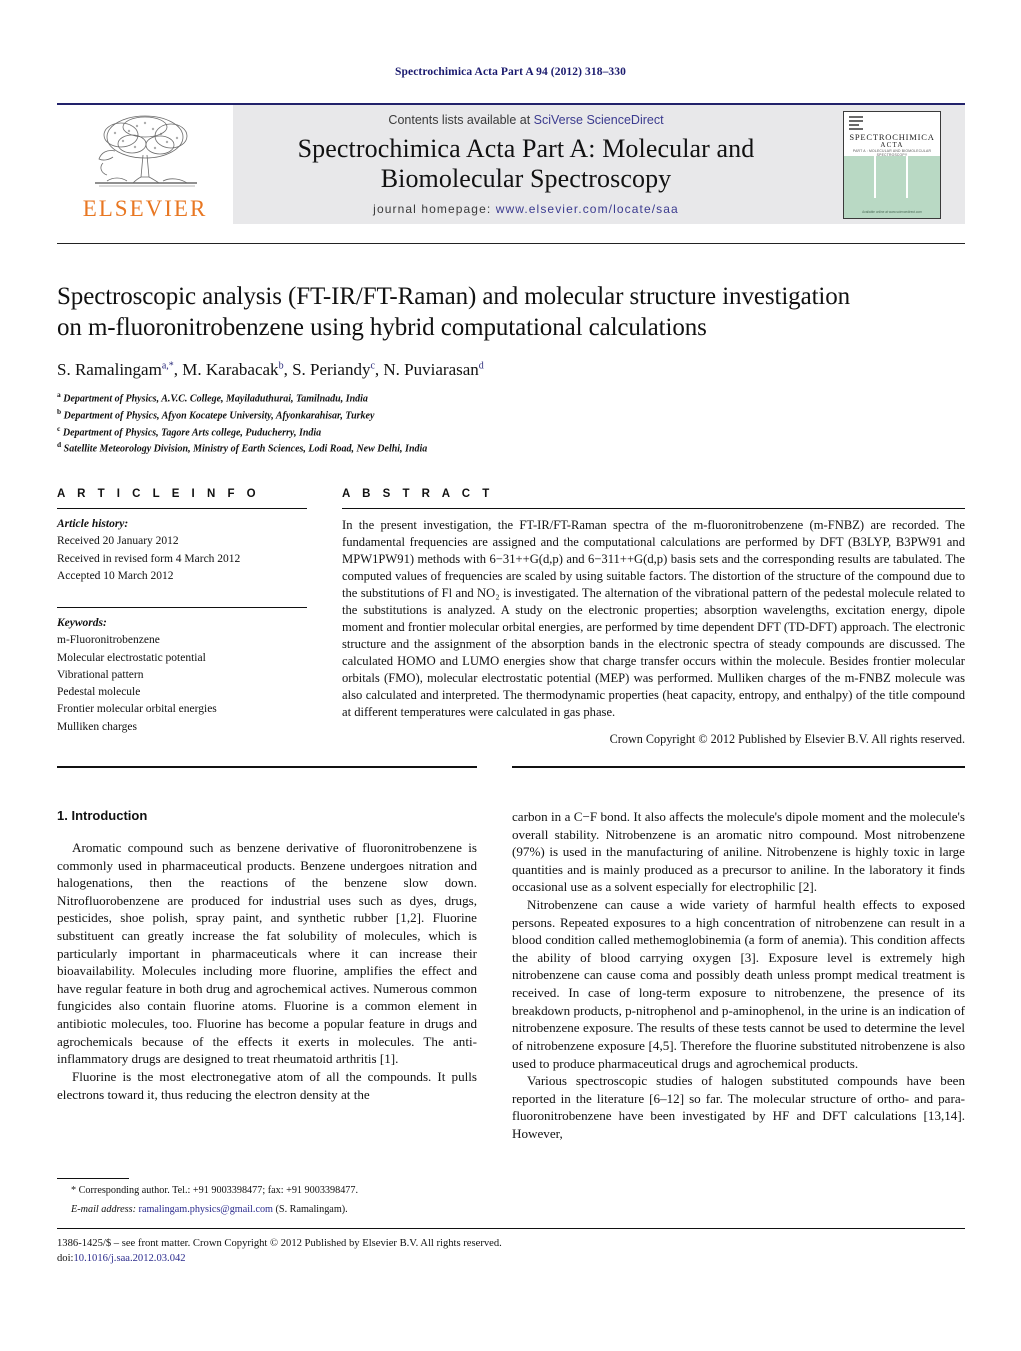  Describe the element at coordinates (59, 411) in the screenshot. I see `affiliation-mark: b` at that location.